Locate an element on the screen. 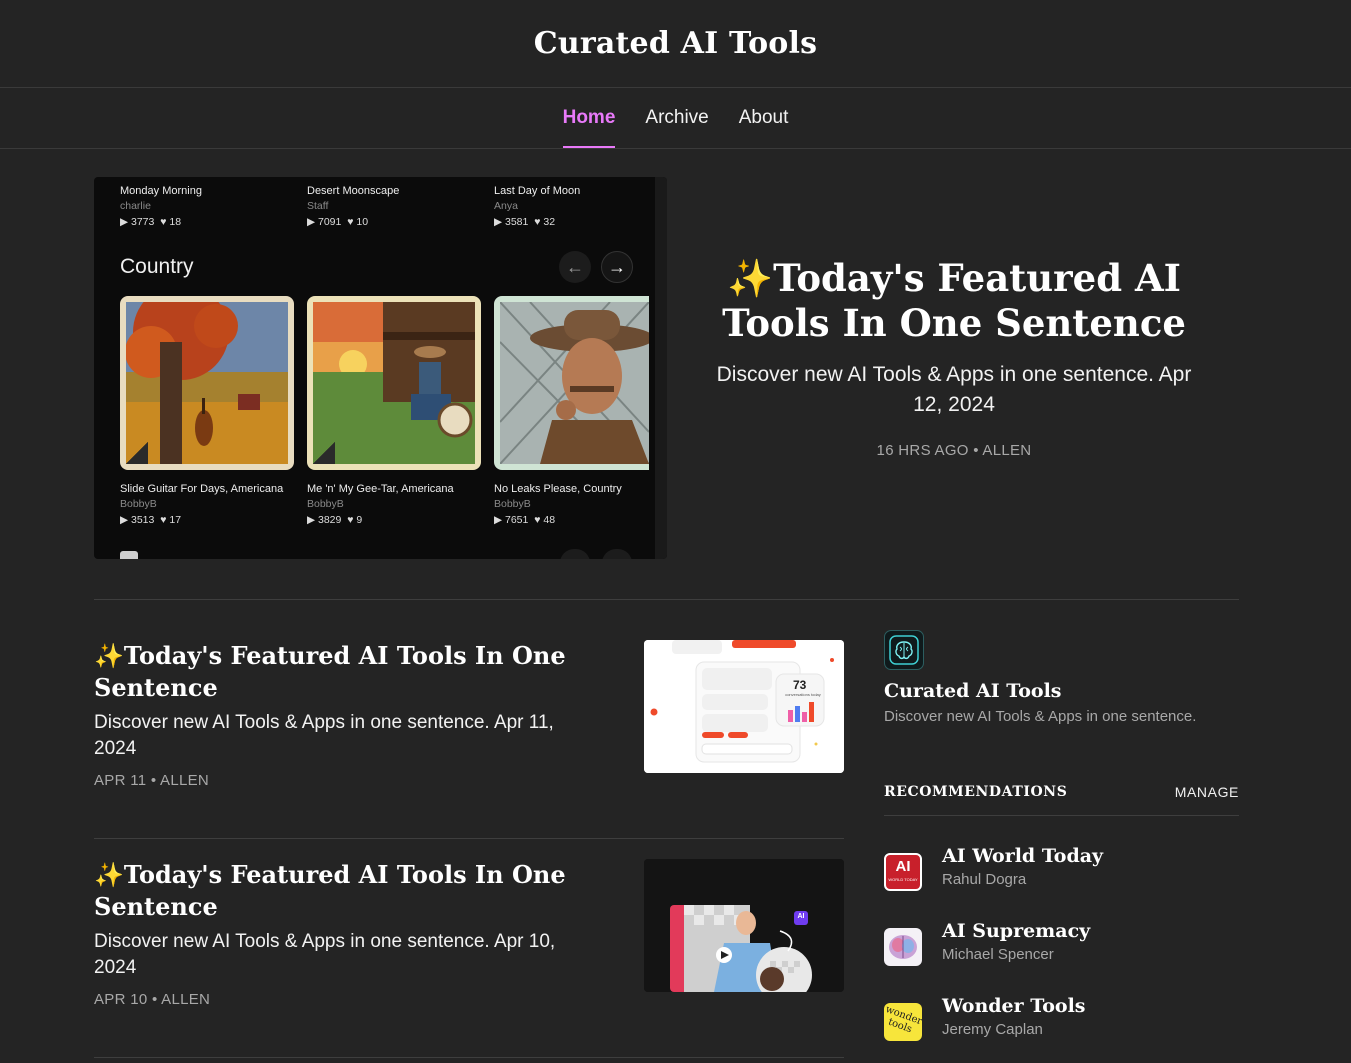 The height and width of the screenshot is (1063, 1351). arrow-right-icon: → is located at coordinates (617, 267).